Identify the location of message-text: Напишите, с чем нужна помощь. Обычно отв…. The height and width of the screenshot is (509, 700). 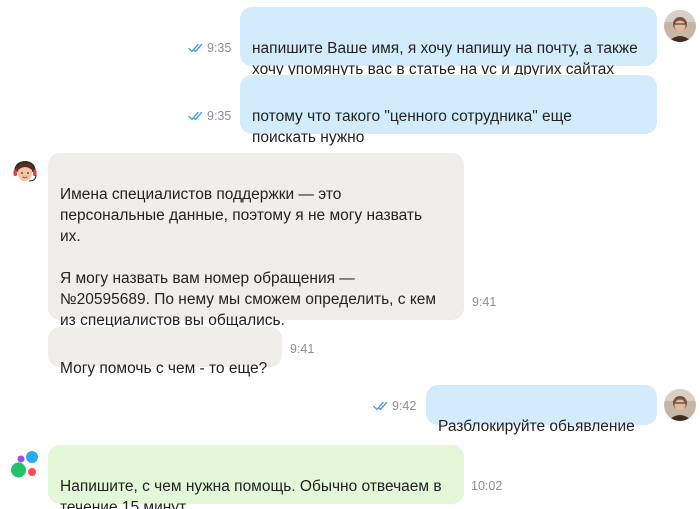
(251, 493).